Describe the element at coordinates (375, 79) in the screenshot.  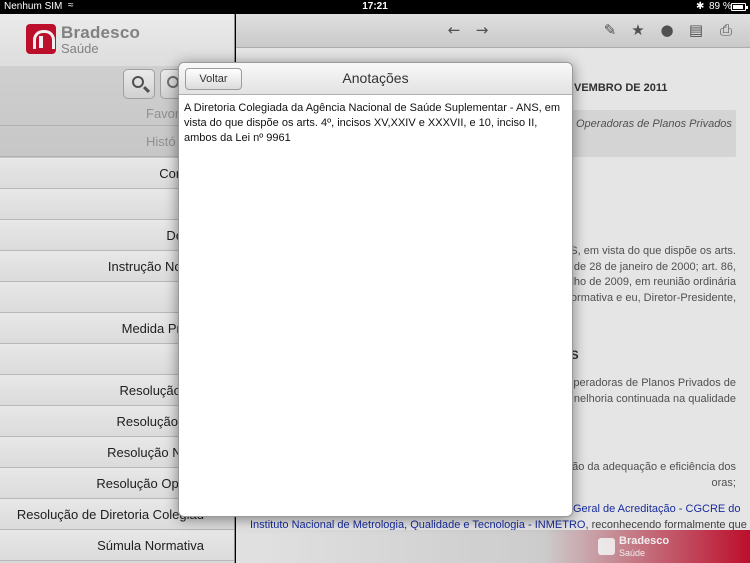
I see `modal-header: Anotações Voltar` at that location.